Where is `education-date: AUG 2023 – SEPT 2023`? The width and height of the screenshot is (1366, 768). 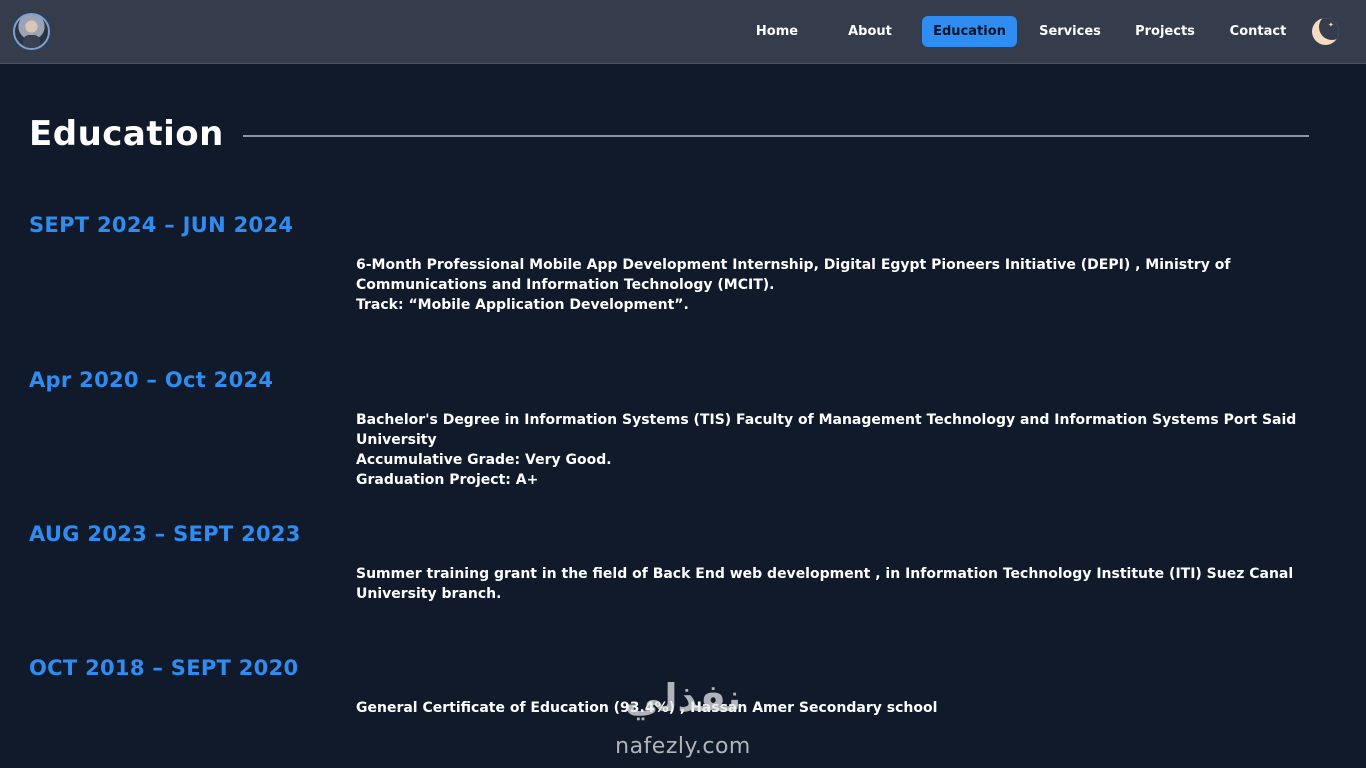 education-date: AUG 2023 – SEPT 2023 is located at coordinates (165, 534).